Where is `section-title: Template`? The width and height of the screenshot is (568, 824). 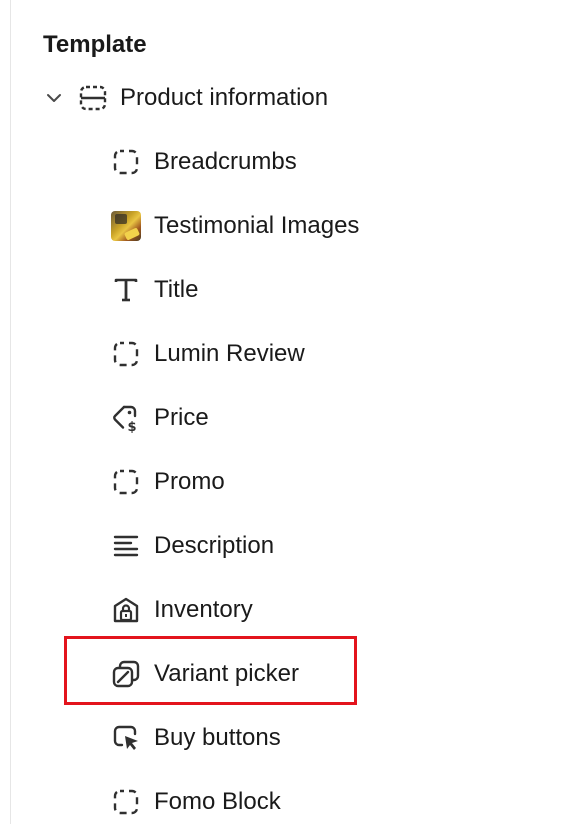 section-title: Template is located at coordinates (95, 44).